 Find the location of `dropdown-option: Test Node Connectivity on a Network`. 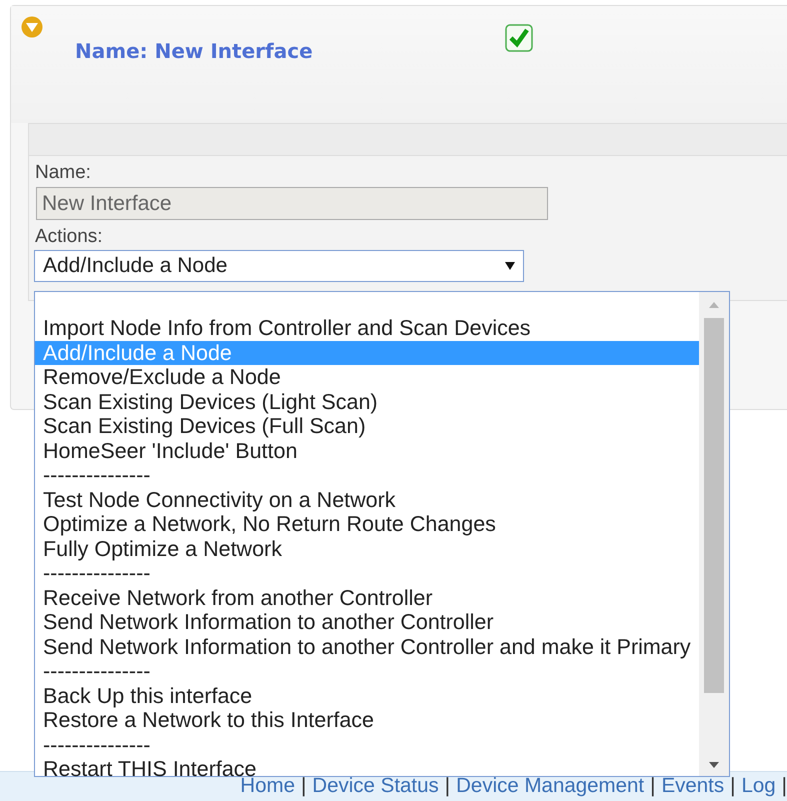

dropdown-option: Test Node Connectivity on a Network is located at coordinates (367, 500).